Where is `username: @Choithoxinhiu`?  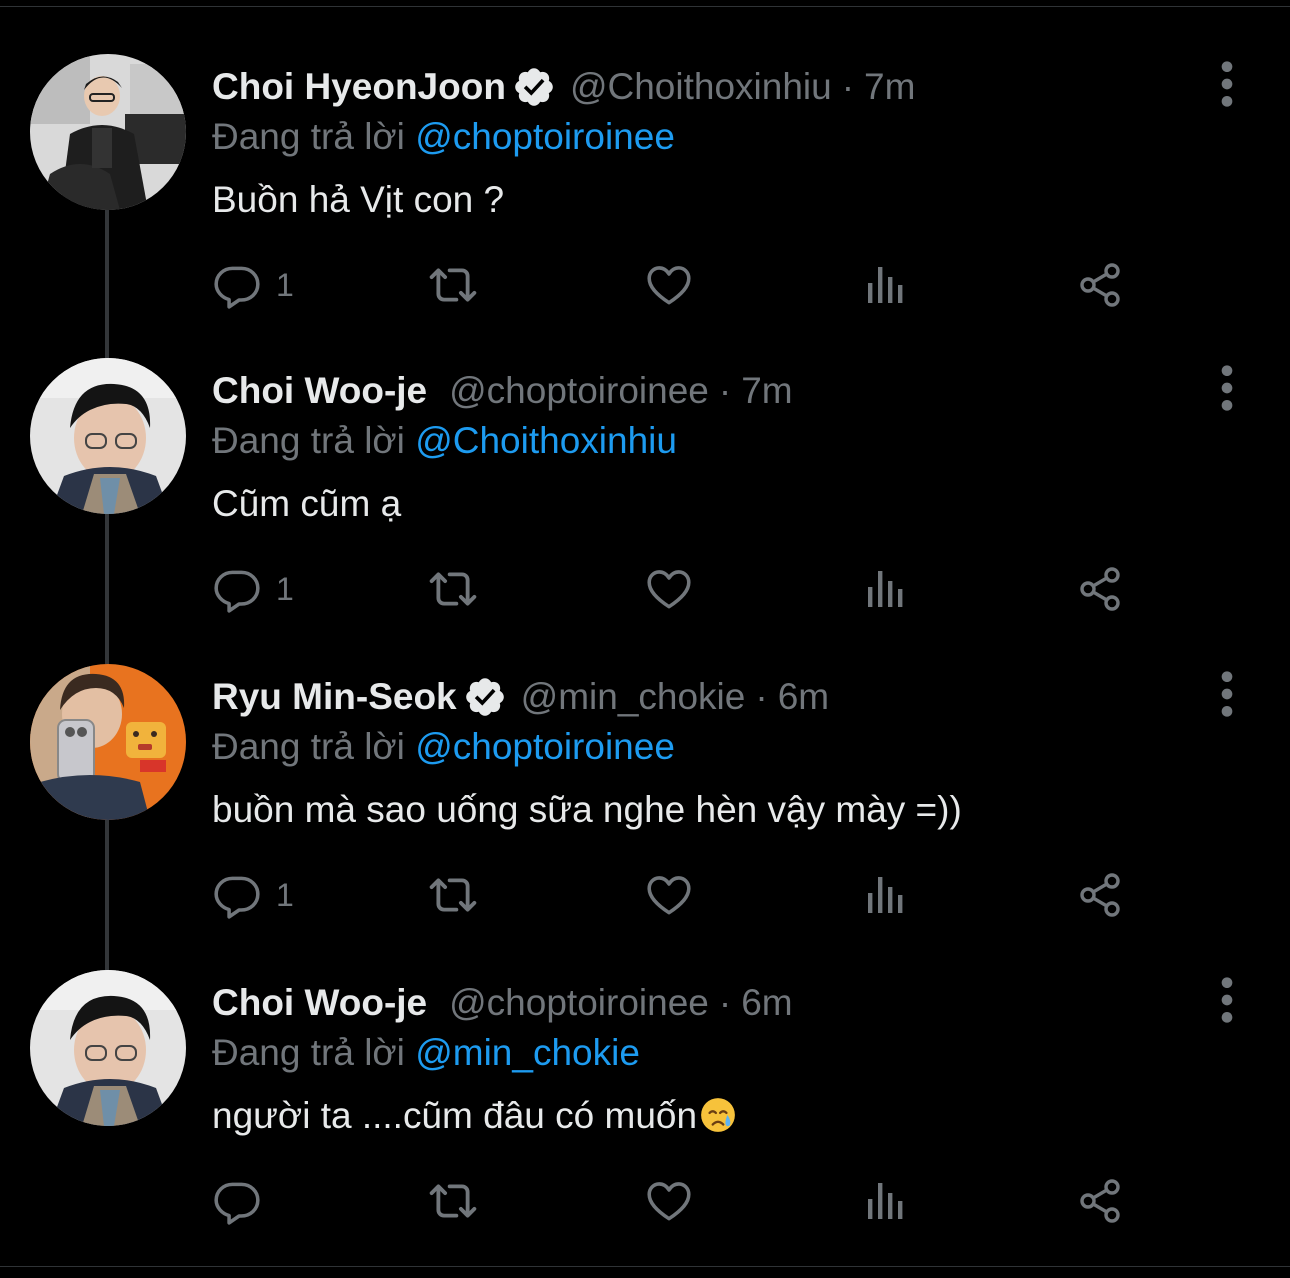
username: @Choithoxinhiu is located at coordinates (701, 87).